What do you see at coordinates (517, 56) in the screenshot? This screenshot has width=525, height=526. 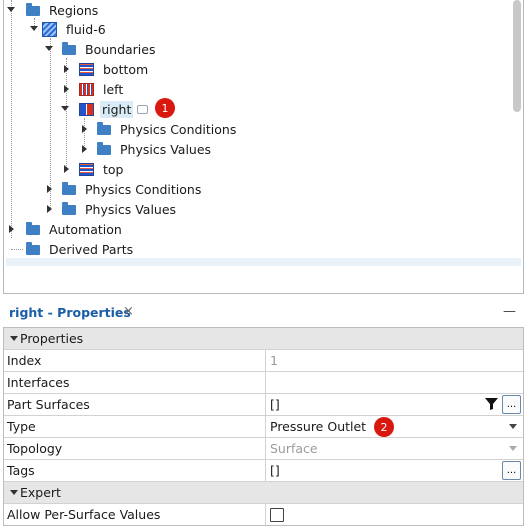 I see `vertical-scrollbar` at bounding box center [517, 56].